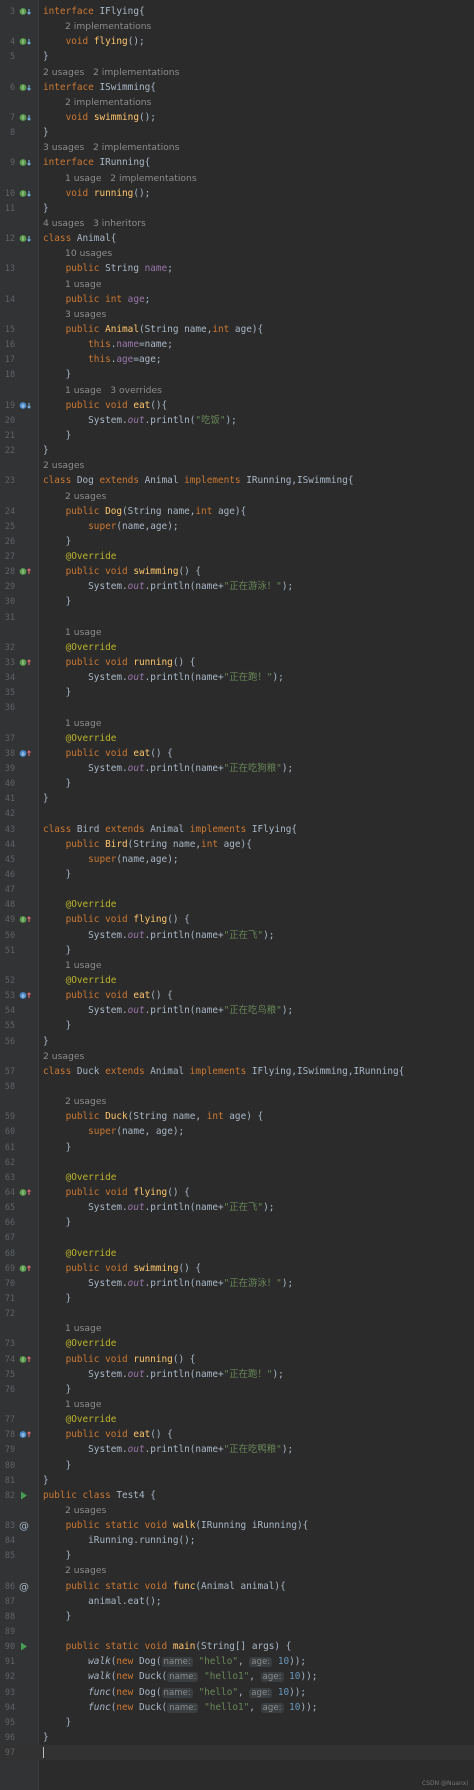 This screenshot has width=474, height=1790. What do you see at coordinates (180, 1708) in the screenshot?
I see `code-text: func(new Duck(name: "hello1", age: 10));` at bounding box center [180, 1708].